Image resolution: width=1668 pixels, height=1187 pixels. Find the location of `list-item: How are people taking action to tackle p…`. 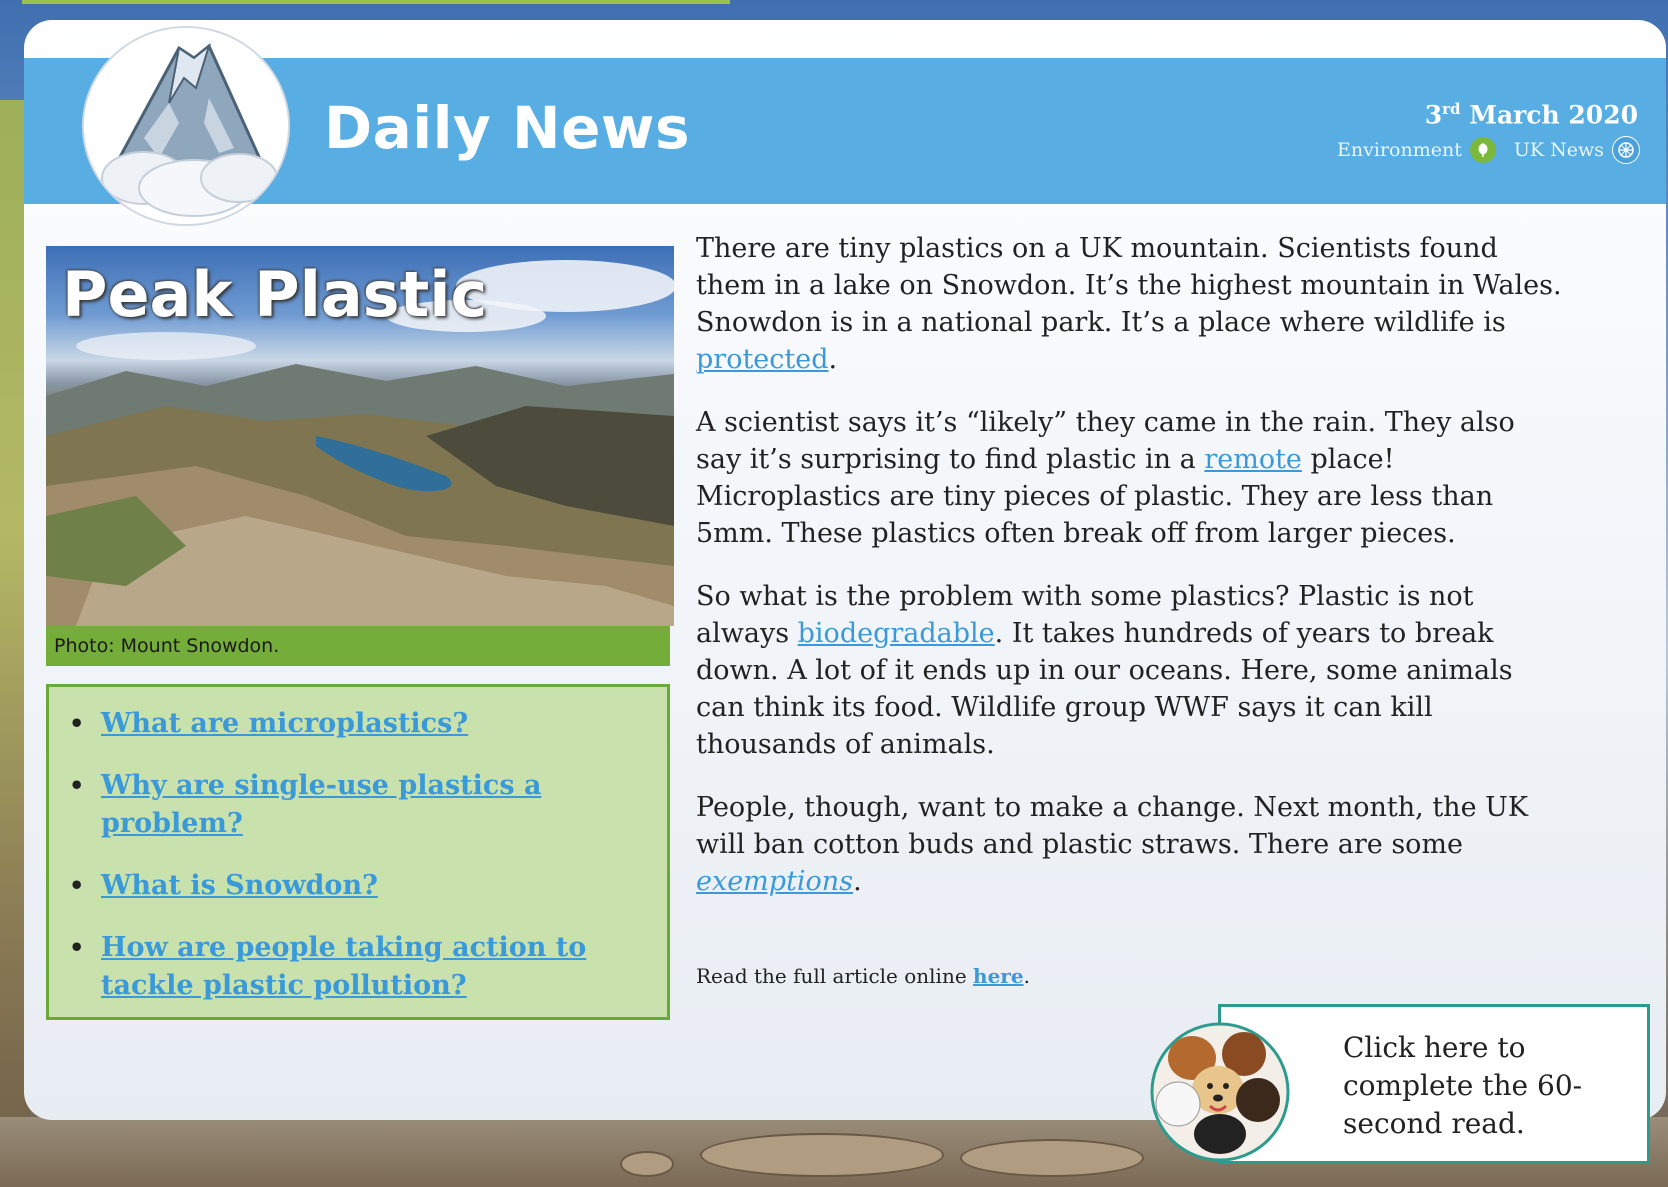

list-item: How are people taking action to tackle p… is located at coordinates (358, 967).